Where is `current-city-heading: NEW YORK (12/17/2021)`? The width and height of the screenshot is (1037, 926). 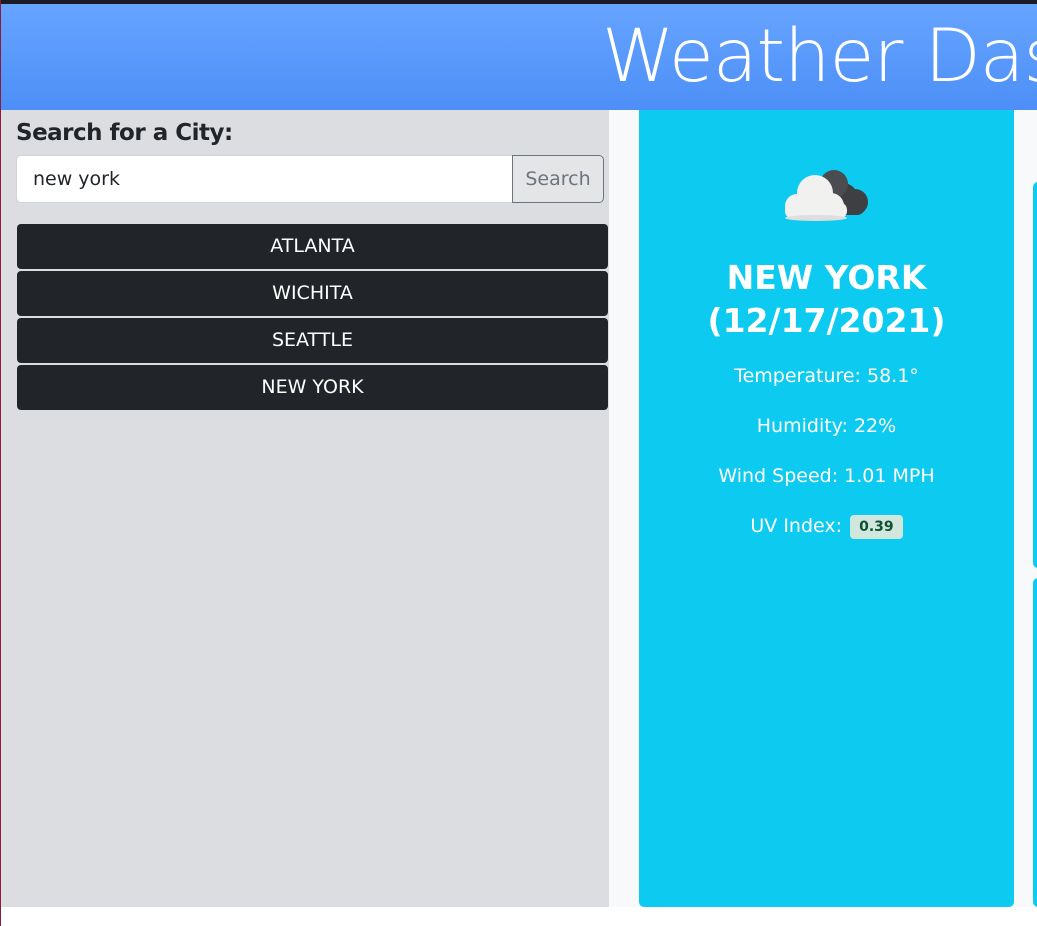
current-city-heading: NEW YORK (12/17/2021) is located at coordinates (826, 299).